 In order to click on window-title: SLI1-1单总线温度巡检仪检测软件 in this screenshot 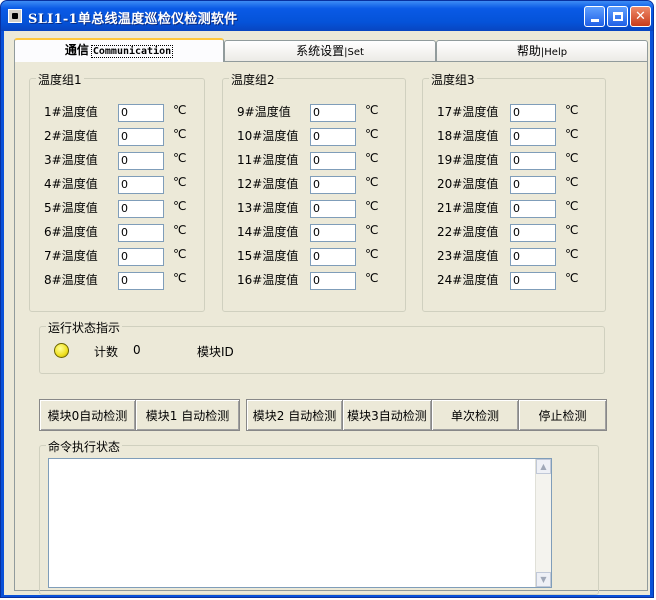, I will do `click(133, 19)`.